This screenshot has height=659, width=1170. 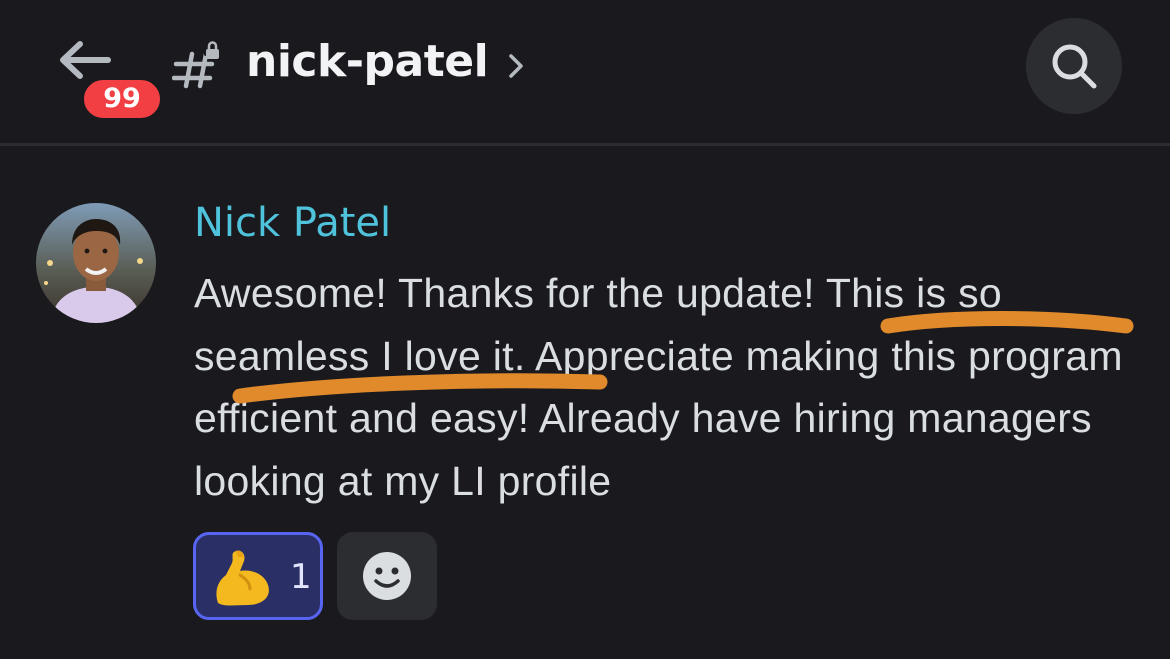 What do you see at coordinates (122, 99) in the screenshot?
I see `unread-badge: 99` at bounding box center [122, 99].